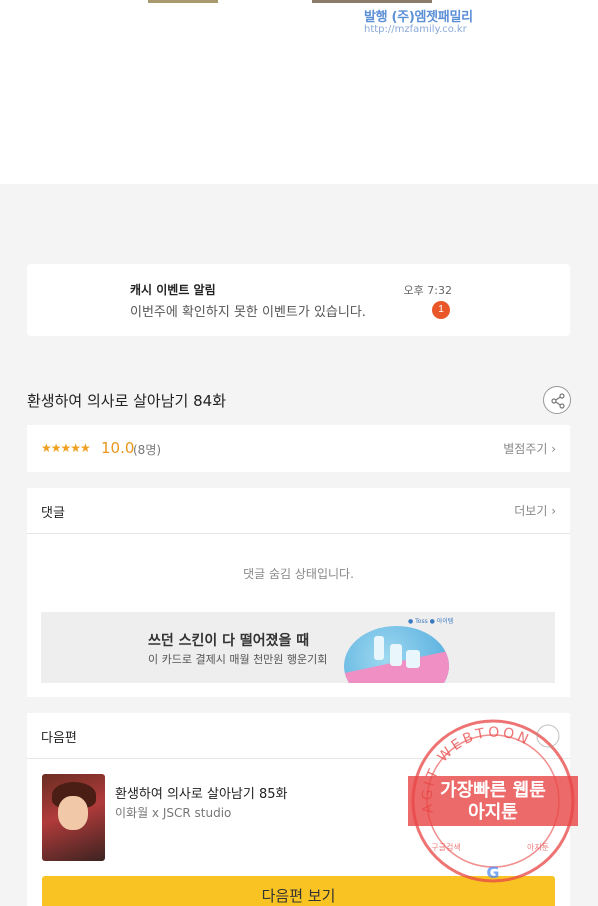  I want to click on episode-title: 환생하여 의사로 살아남기 84화, so click(126, 401).